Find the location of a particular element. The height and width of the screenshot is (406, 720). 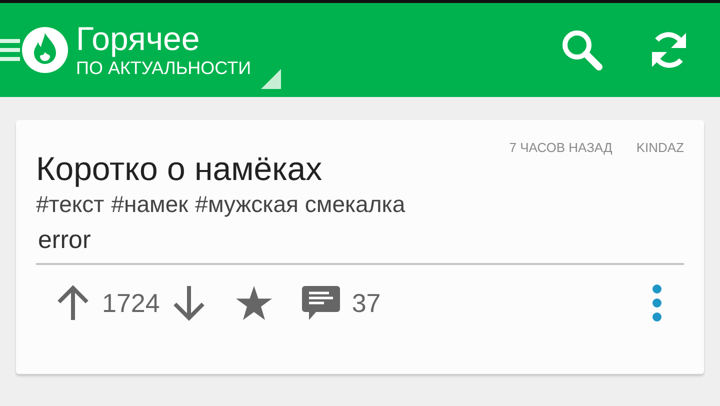

rating-count: 1724 is located at coordinates (131, 303).